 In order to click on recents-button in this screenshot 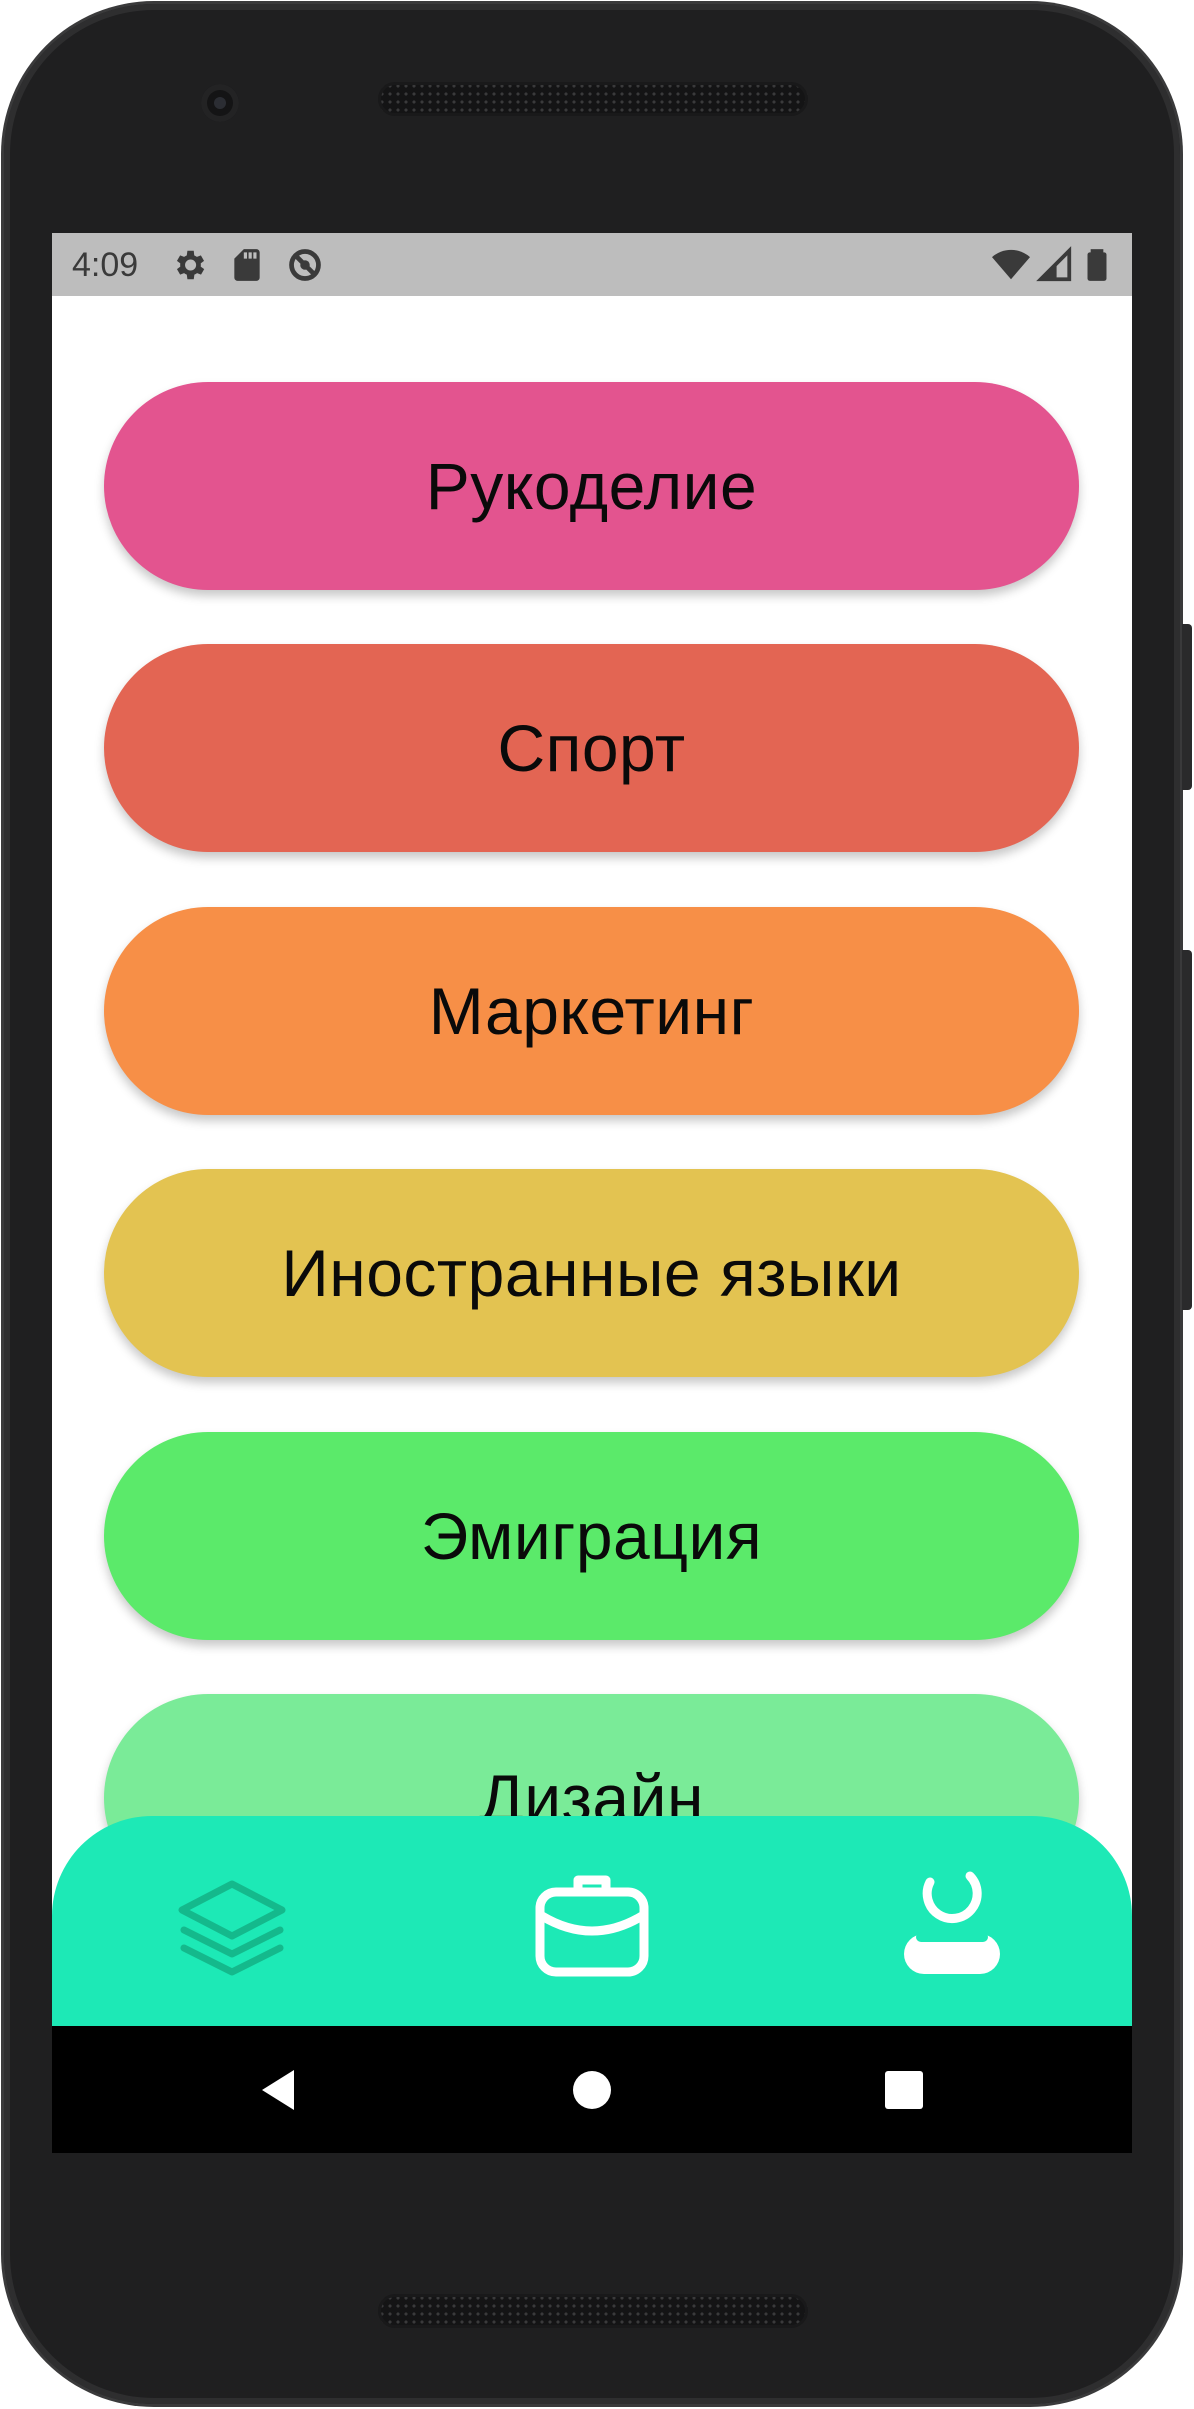, I will do `click(904, 2090)`.